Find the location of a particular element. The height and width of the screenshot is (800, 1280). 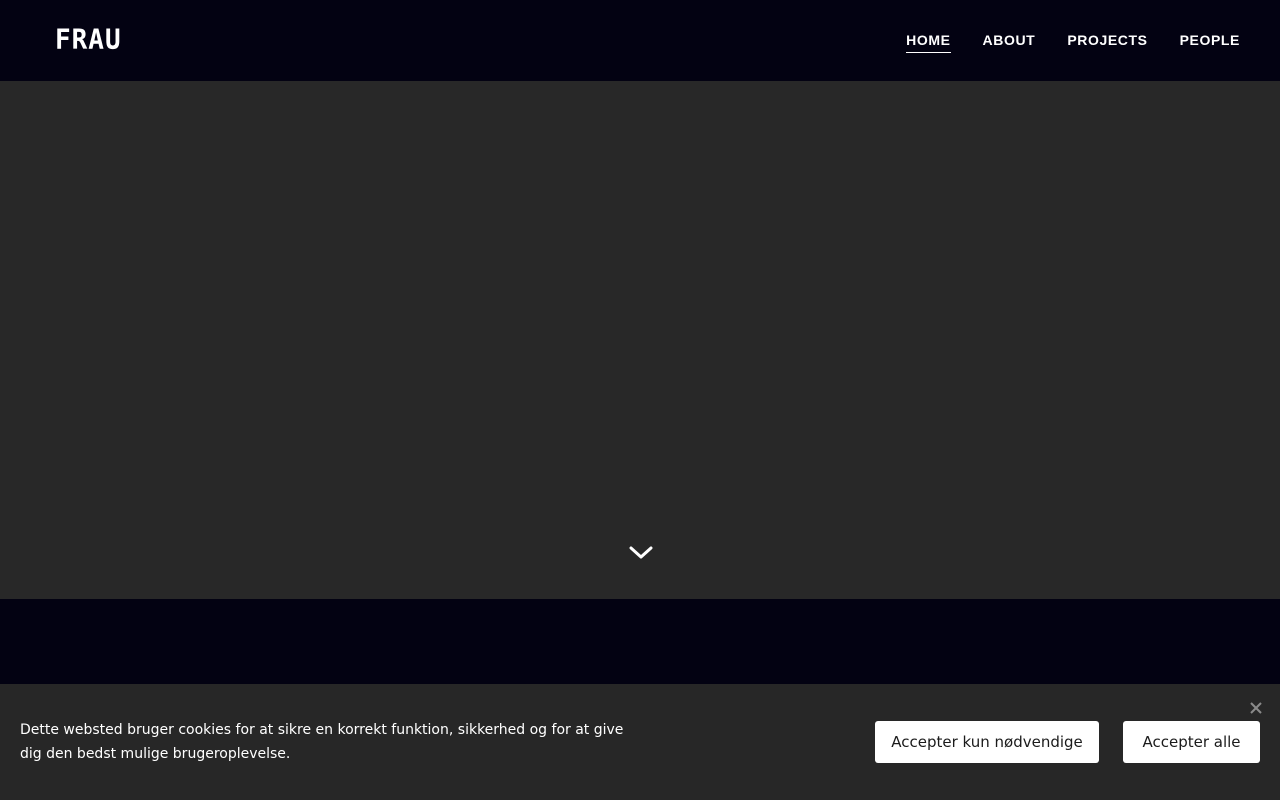

site-logo: FRAU is located at coordinates (88, 40).